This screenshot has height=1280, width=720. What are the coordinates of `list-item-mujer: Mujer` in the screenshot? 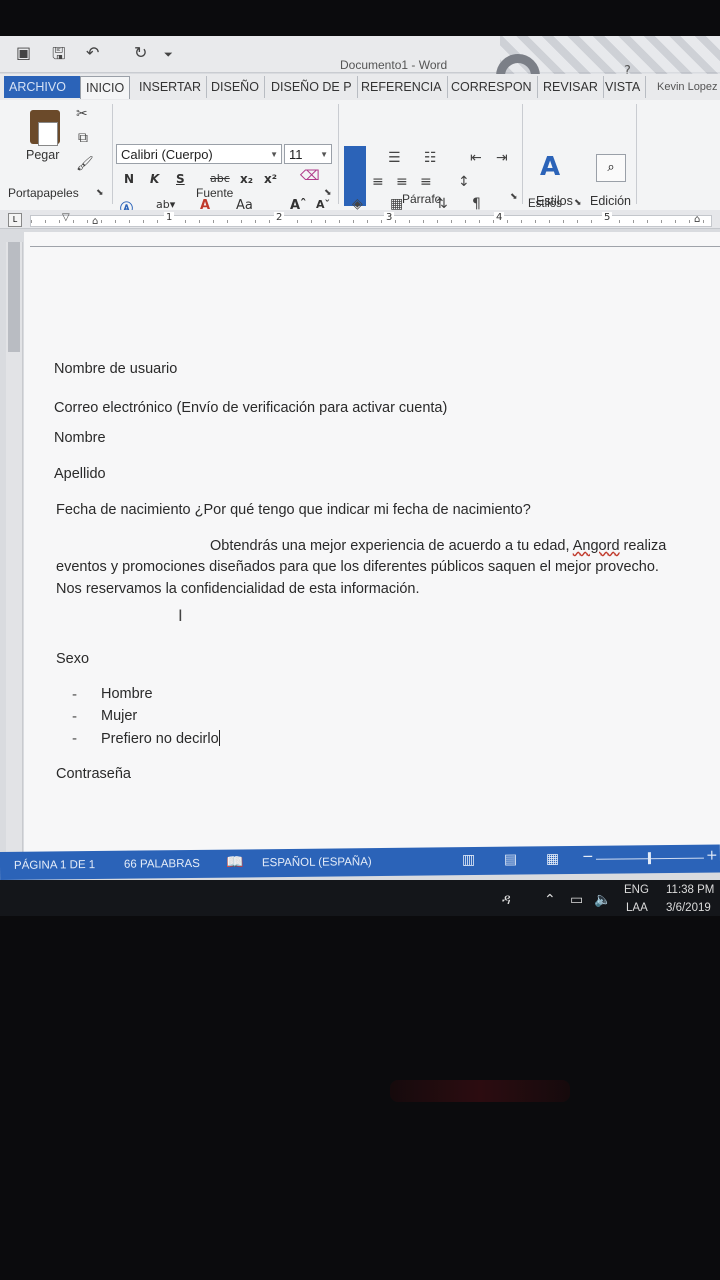 It's located at (119, 716).